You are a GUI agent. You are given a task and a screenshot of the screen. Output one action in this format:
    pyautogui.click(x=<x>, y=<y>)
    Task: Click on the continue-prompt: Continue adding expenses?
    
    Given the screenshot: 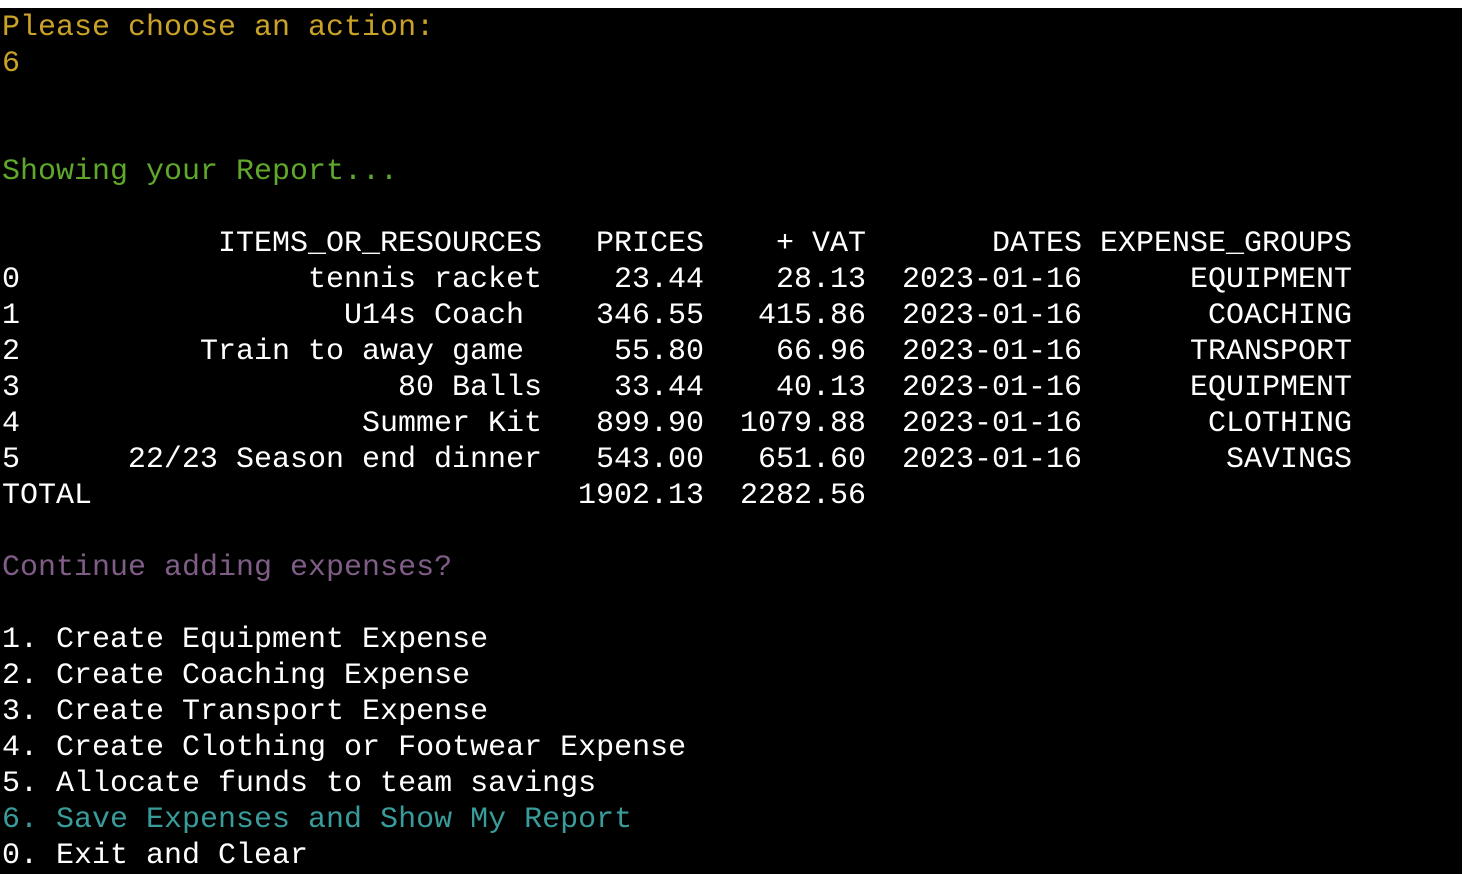 What is the action you would take?
    pyautogui.click(x=227, y=568)
    